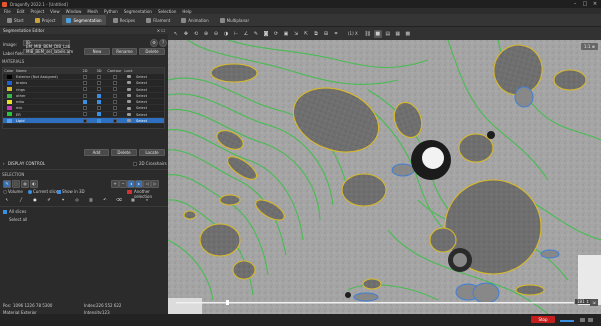 This screenshot has width=601, height=326. Describe the element at coordinates (25, 184) in the screenshot. I see `fill-tool-icon: ◍` at that location.